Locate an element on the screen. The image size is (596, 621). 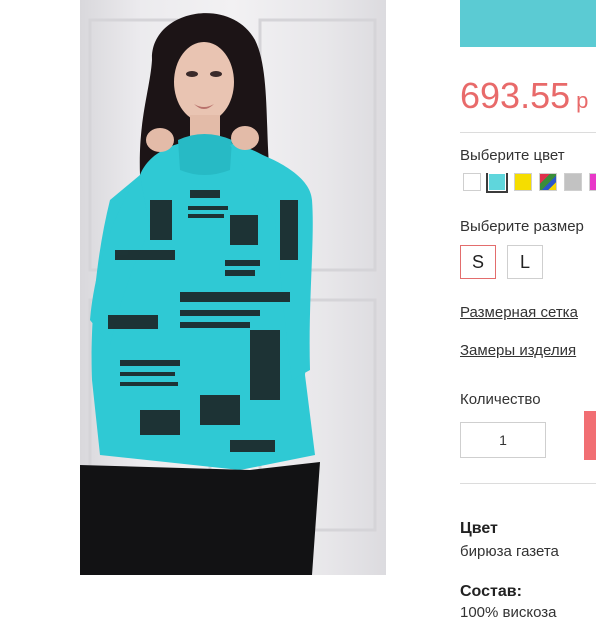
price-value: 693.55 is located at coordinates (515, 95).